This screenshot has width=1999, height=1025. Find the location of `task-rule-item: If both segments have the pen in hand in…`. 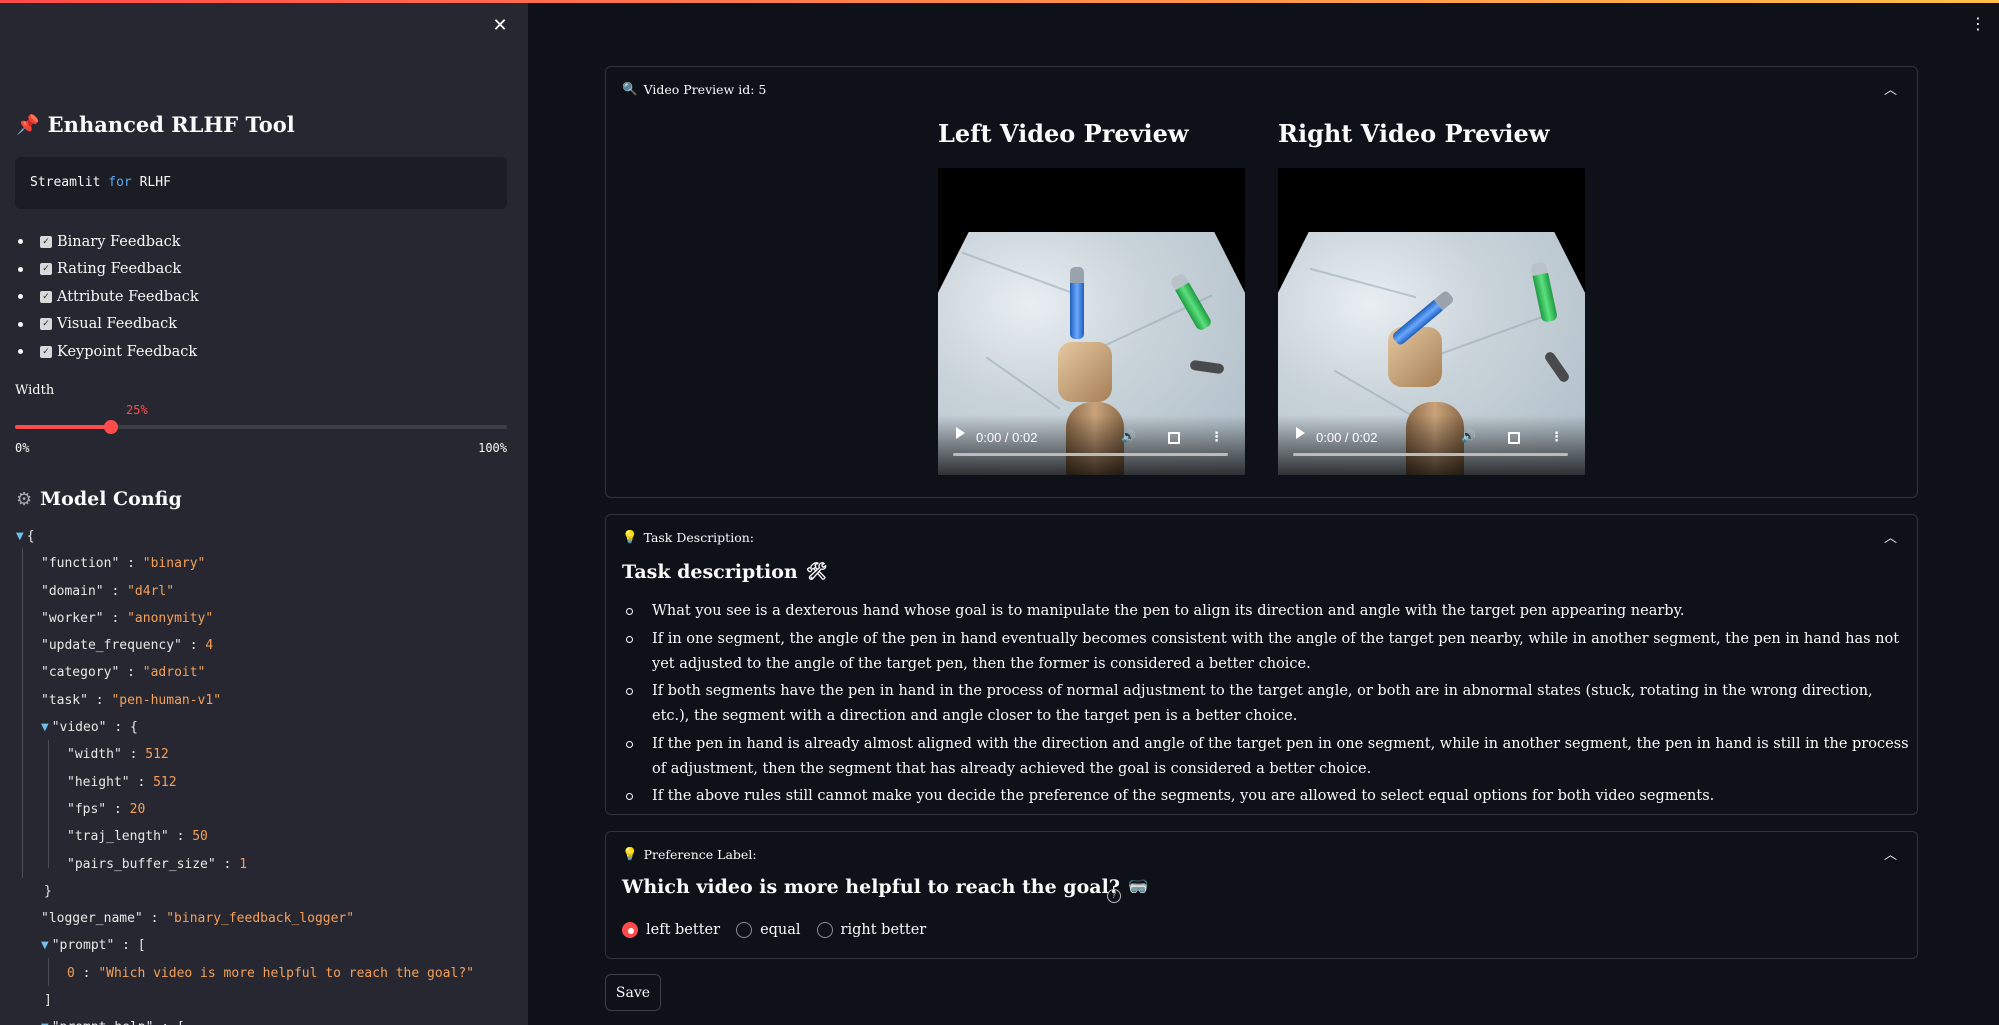

task-rule-item: If both segments have the pen in hand in… is located at coordinates (1268, 704).